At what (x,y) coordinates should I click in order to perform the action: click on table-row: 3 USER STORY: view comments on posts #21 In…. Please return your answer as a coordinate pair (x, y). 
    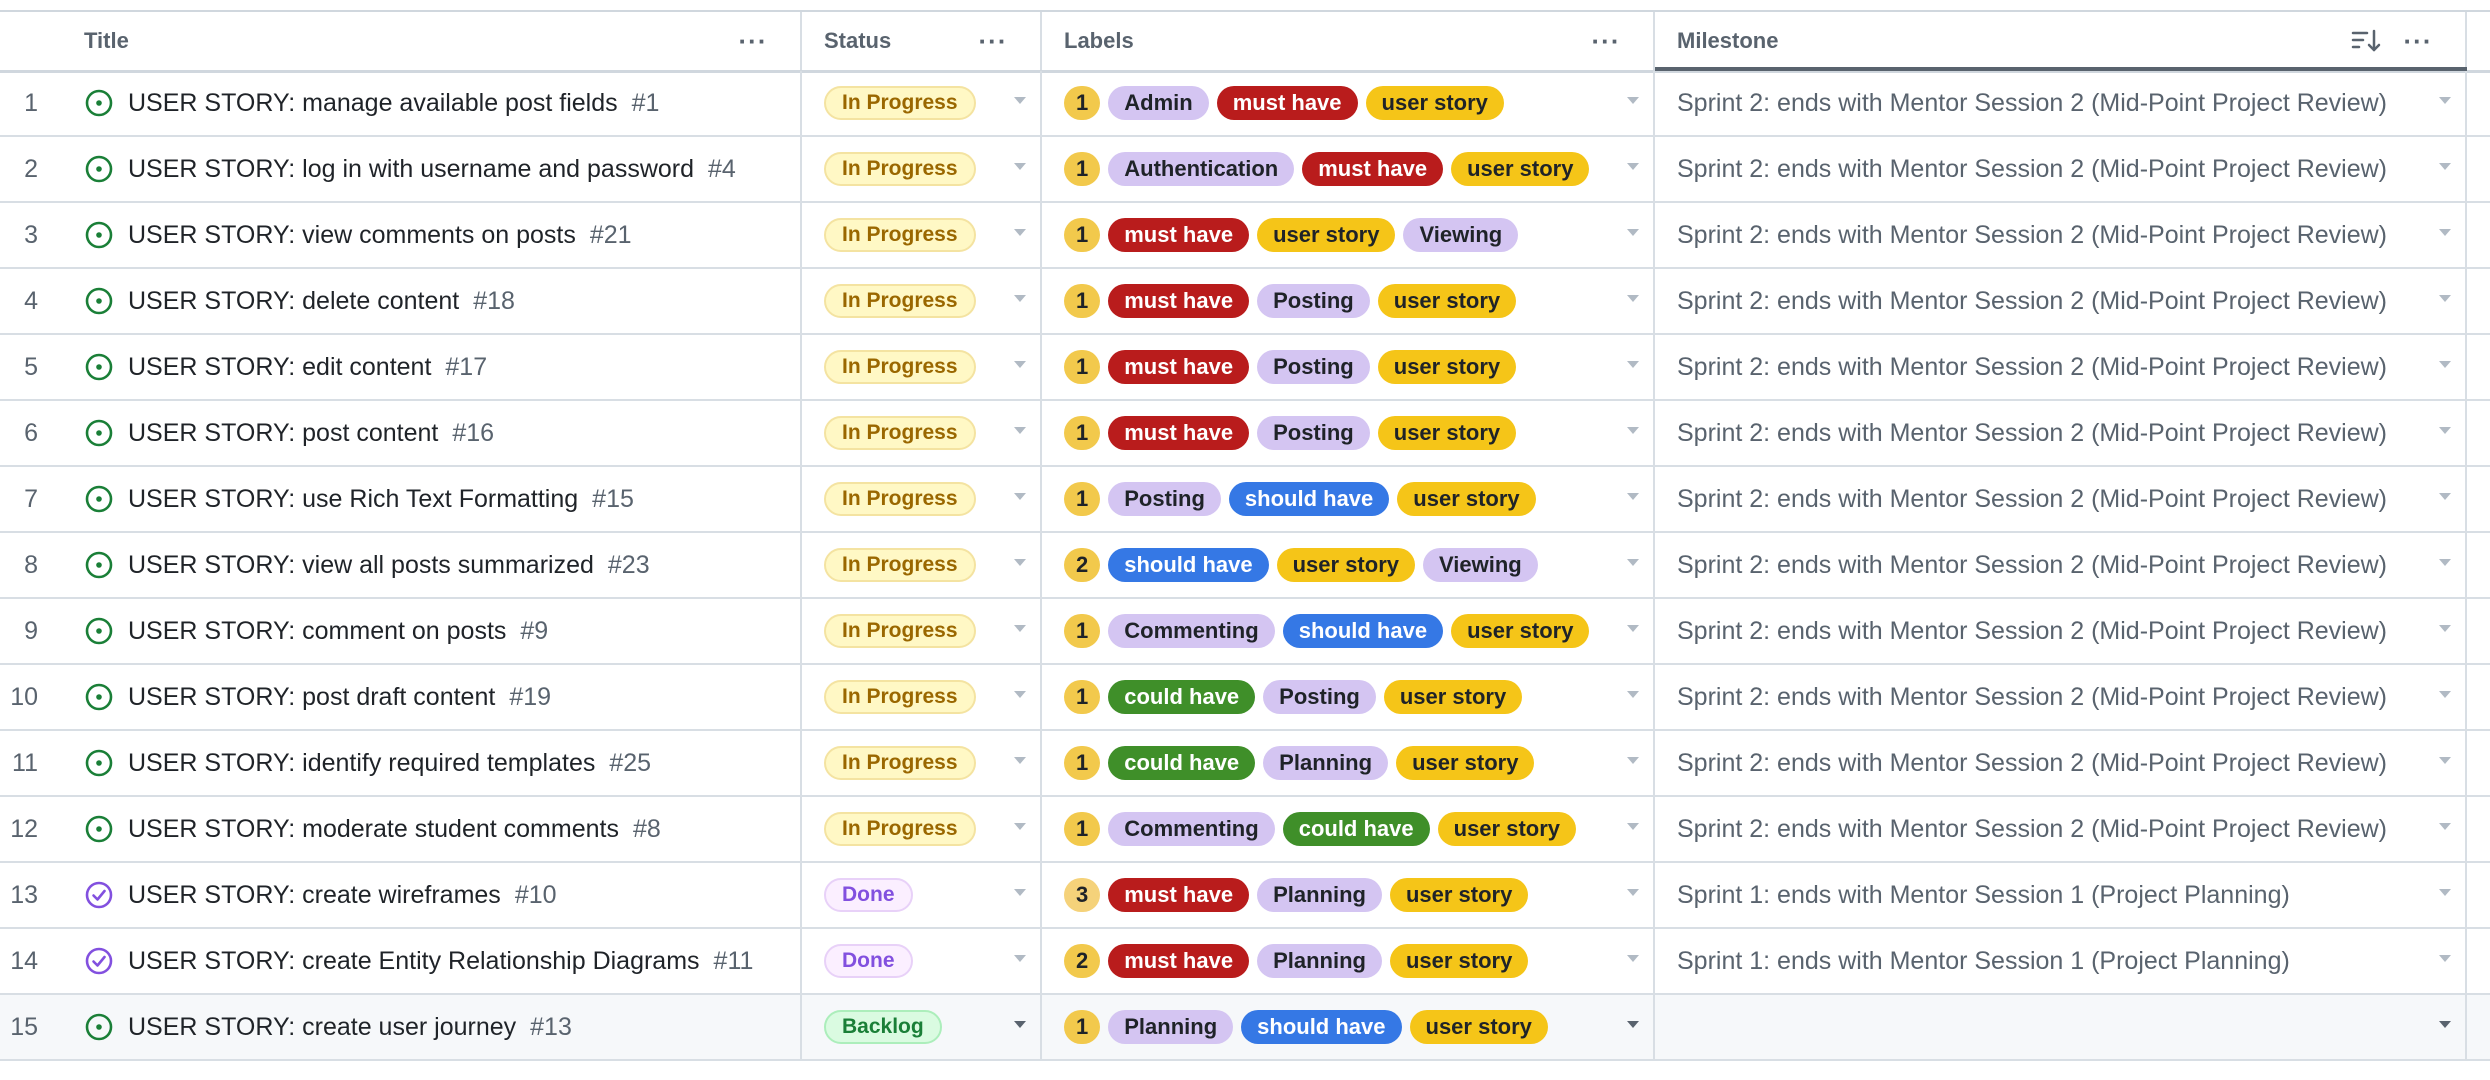
    Looking at the image, I should click on (1245, 236).